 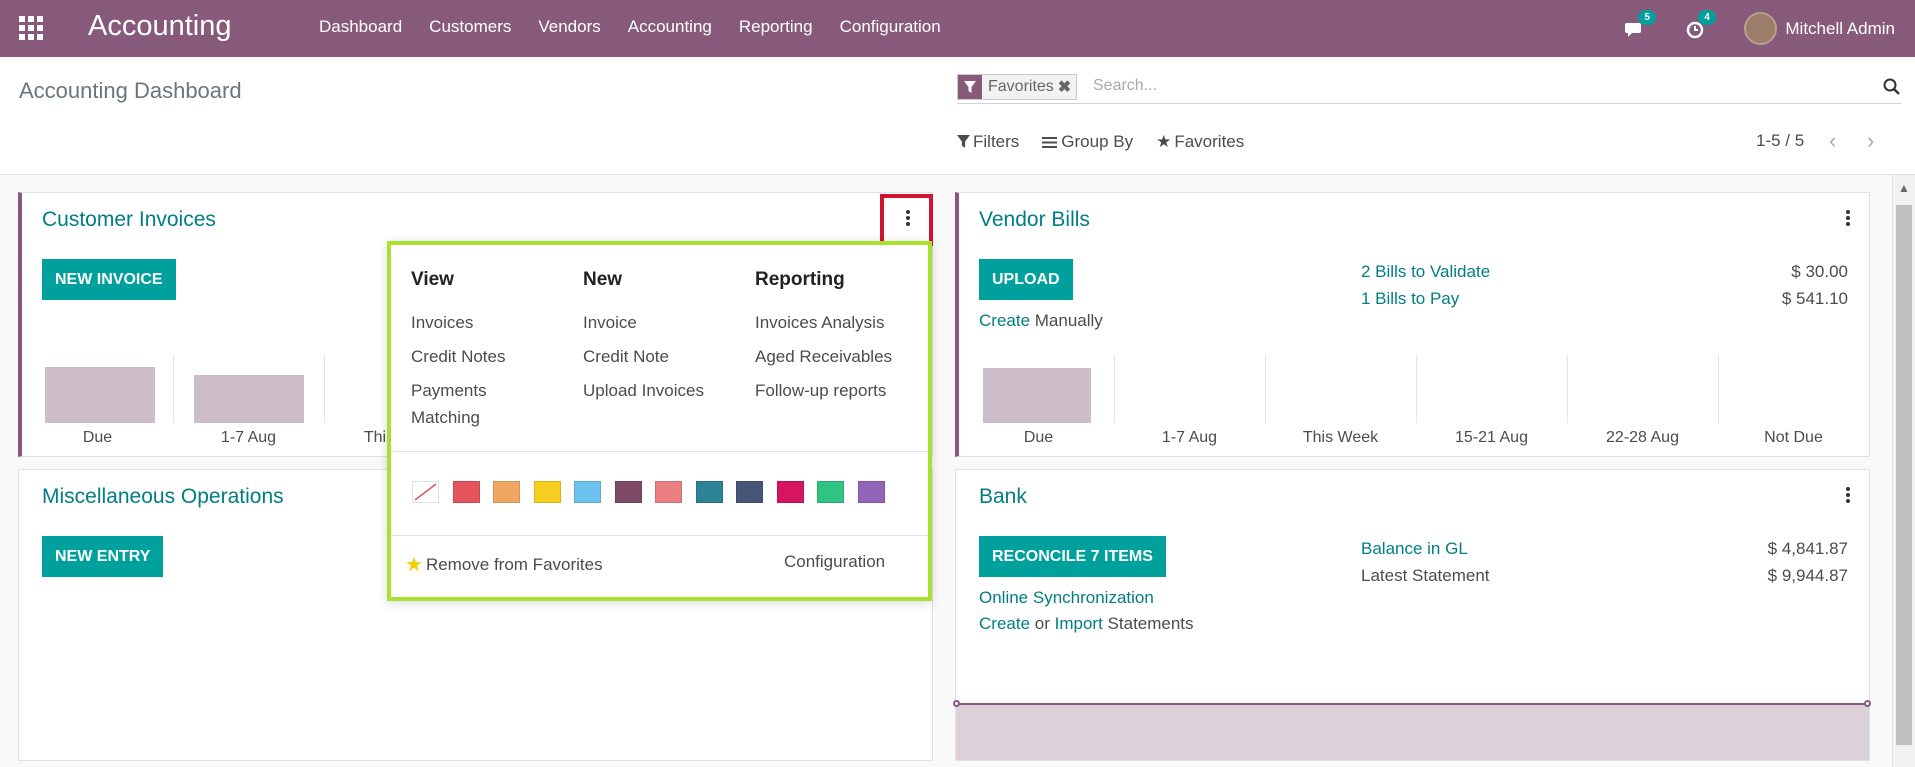 What do you see at coordinates (103, 556) in the screenshot?
I see `new-entry-button: NEW ENTRY` at bounding box center [103, 556].